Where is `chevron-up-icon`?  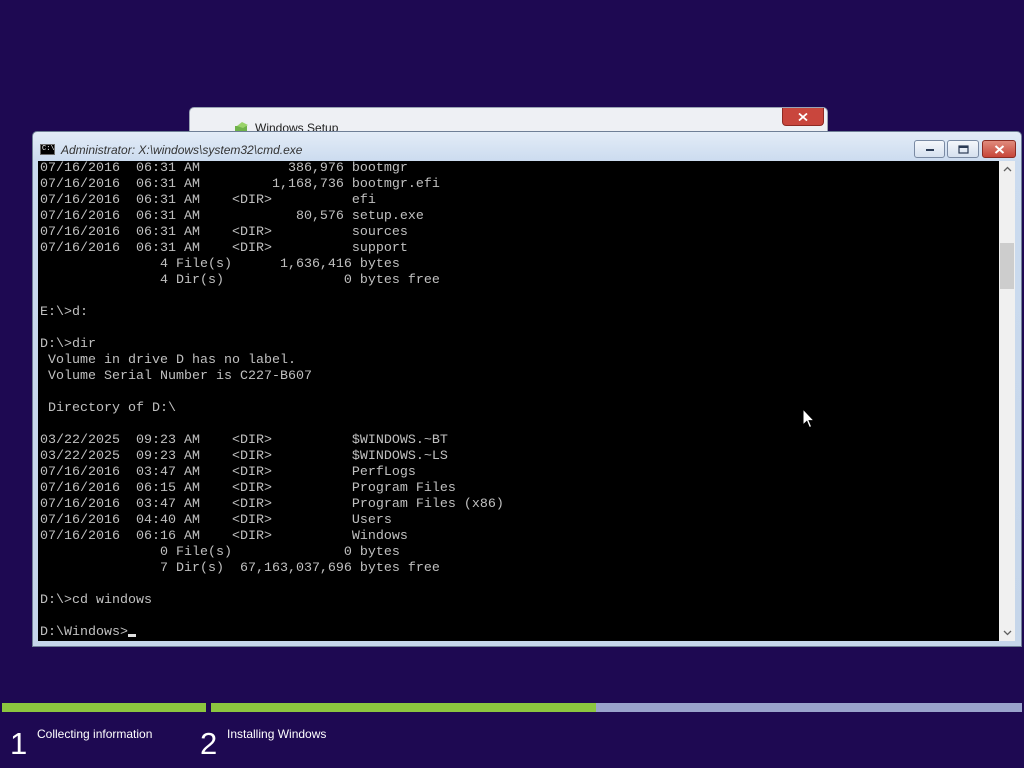
chevron-up-icon is located at coordinates (1007, 169).